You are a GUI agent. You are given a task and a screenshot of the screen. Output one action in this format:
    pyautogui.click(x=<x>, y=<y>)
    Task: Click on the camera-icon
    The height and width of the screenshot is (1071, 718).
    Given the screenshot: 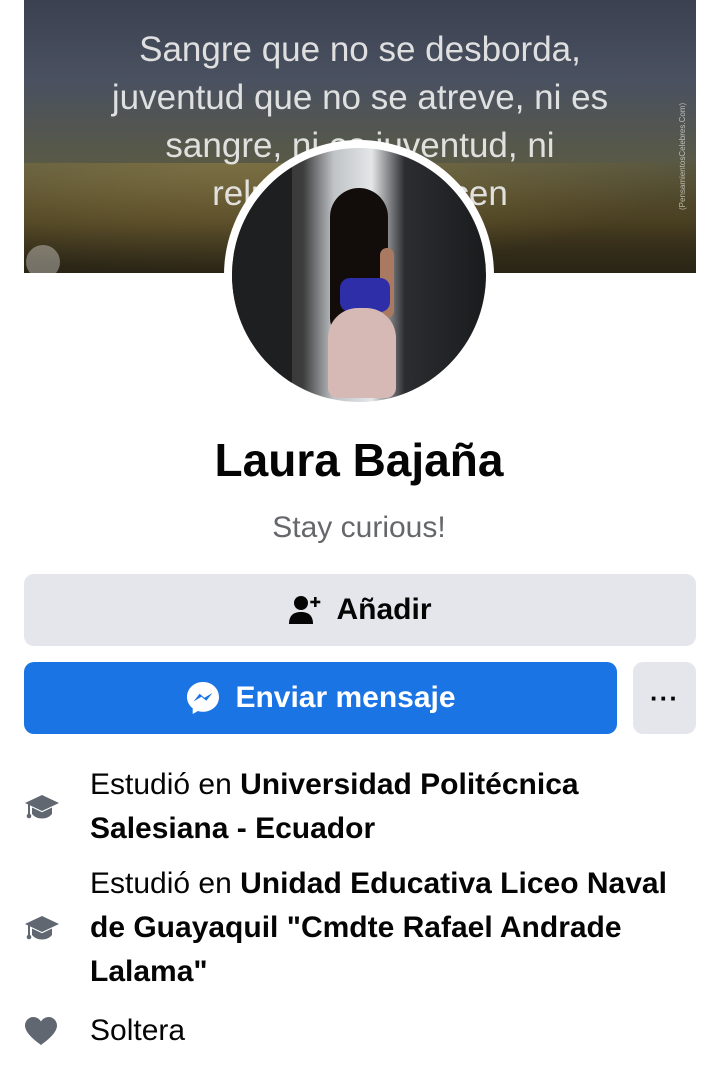 What is the action you would take?
    pyautogui.click(x=43, y=259)
    